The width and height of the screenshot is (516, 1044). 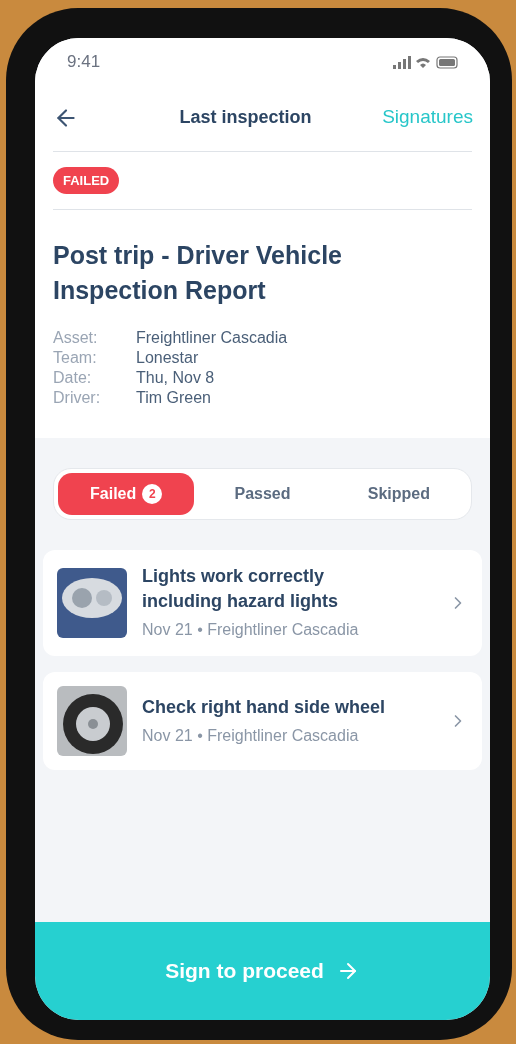 I want to click on wheel-photo, so click(x=92, y=721).